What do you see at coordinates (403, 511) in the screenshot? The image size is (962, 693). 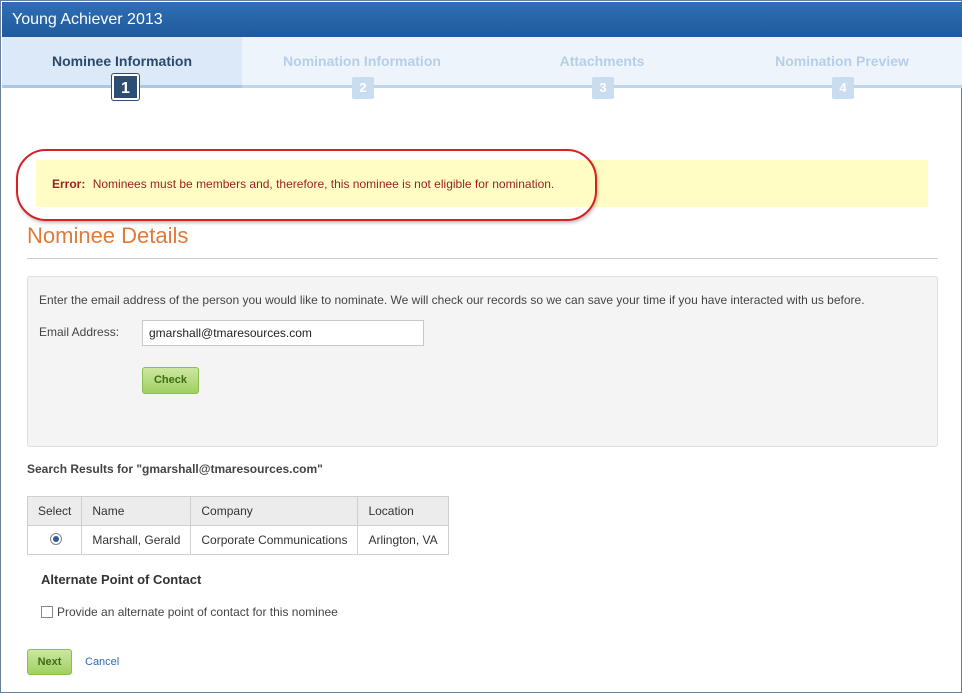 I see `column-header-location: Location` at bounding box center [403, 511].